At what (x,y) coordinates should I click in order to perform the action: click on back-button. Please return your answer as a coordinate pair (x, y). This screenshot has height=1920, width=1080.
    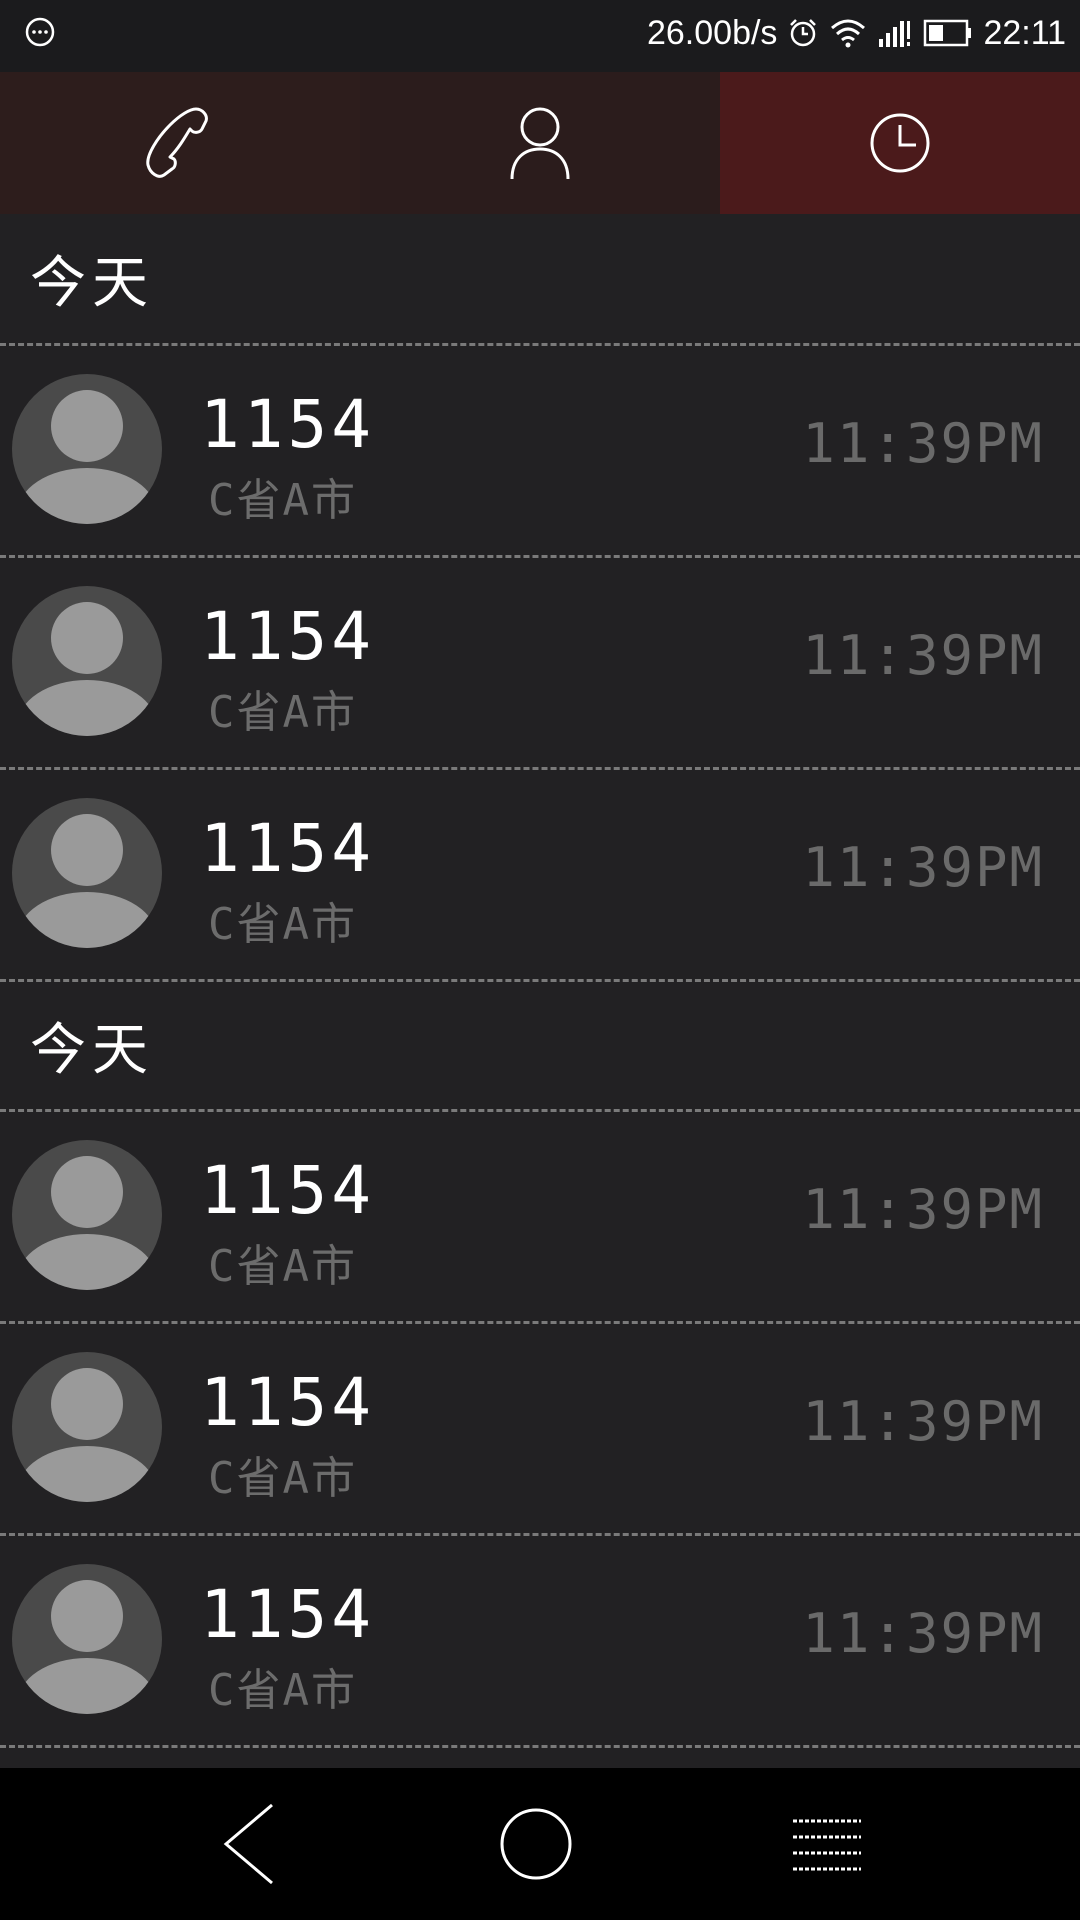
    Looking at the image, I should click on (250, 1844).